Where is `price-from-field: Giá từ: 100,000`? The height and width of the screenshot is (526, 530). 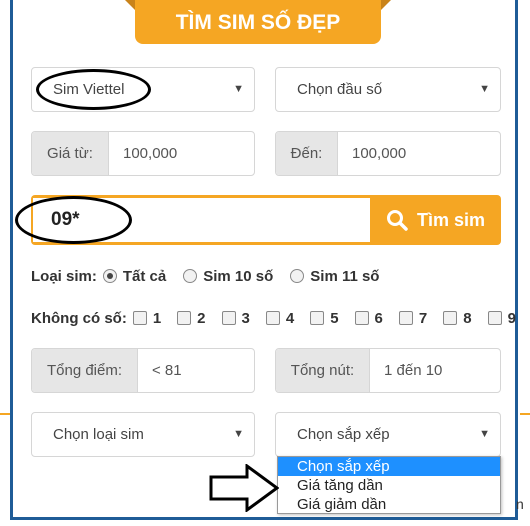
price-from-field: Giá từ: 100,000 is located at coordinates (143, 153).